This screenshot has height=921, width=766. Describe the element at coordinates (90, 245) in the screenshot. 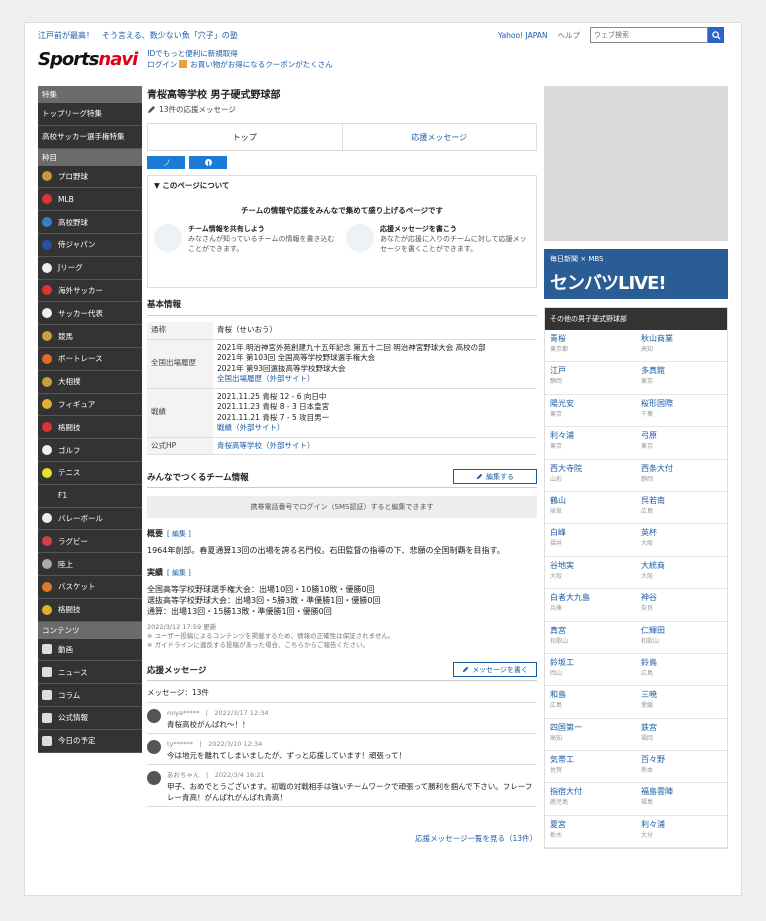

I see `sidebar-item-sport: 侍ジャパン` at that location.